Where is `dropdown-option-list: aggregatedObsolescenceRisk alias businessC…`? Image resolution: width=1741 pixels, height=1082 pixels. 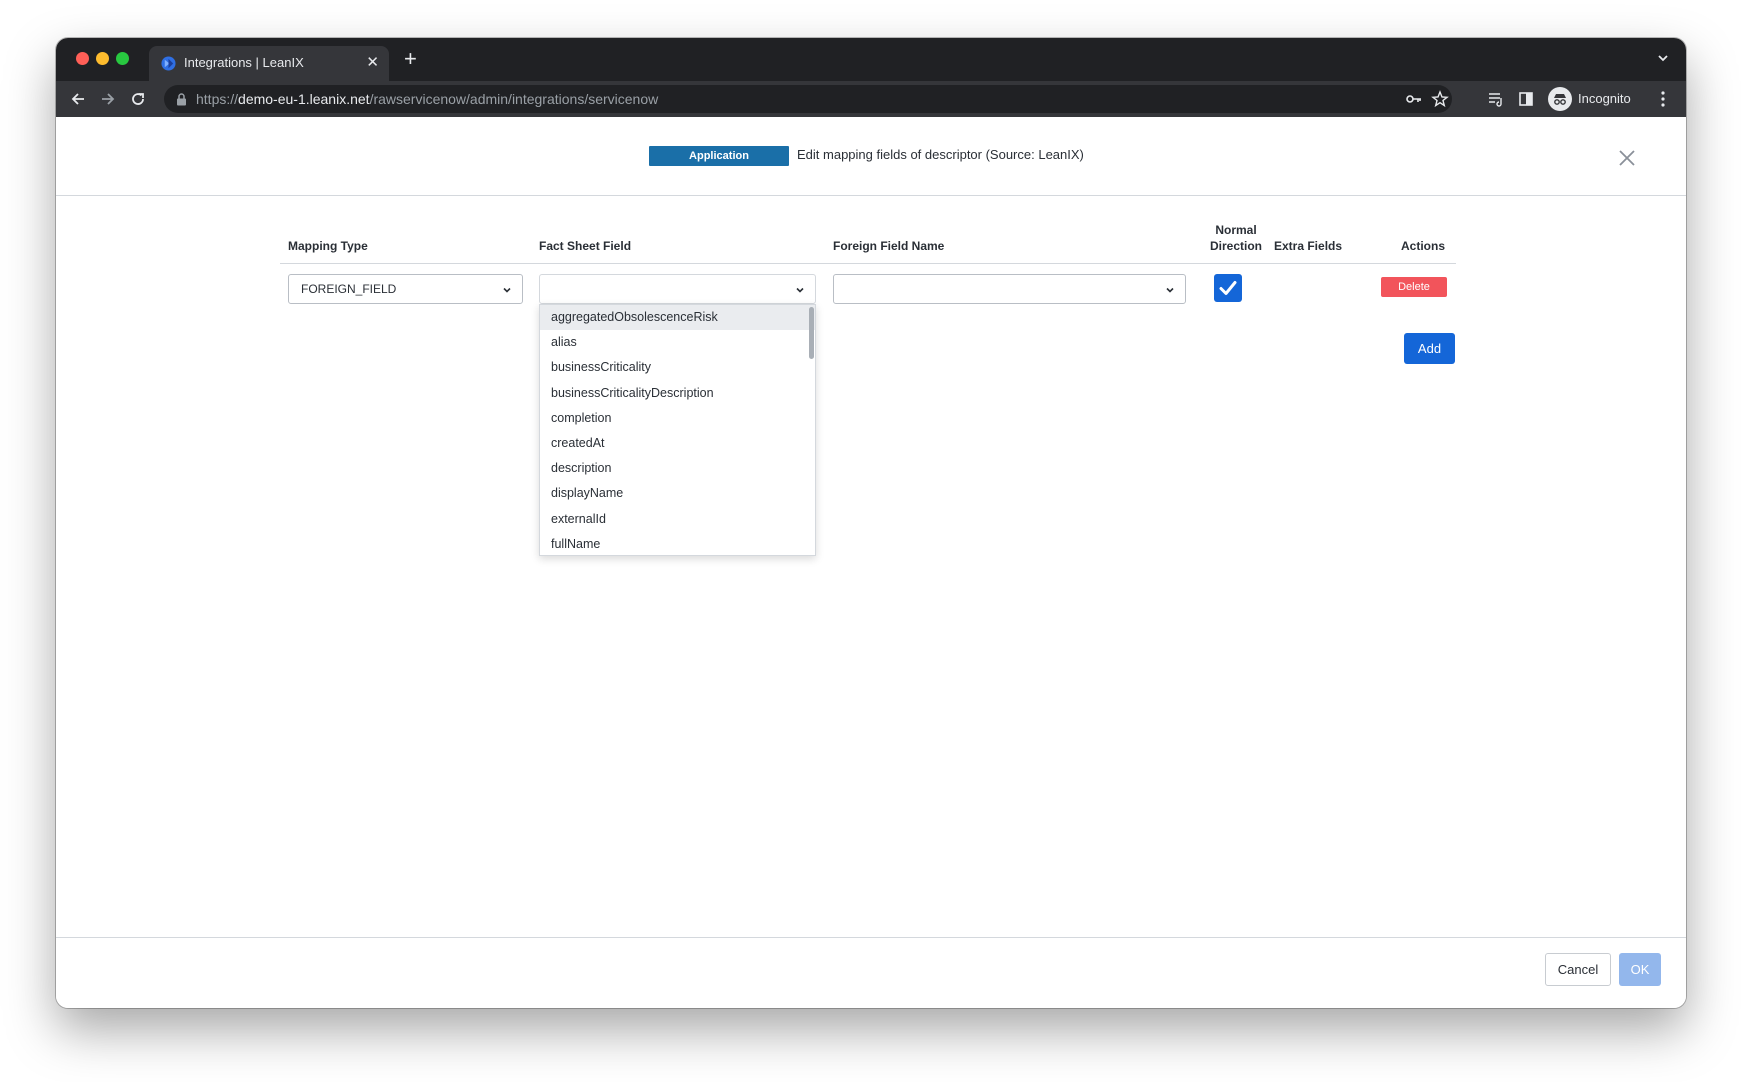
dropdown-option-list: aggregatedObsolescenceRisk alias businessC… is located at coordinates (677, 430).